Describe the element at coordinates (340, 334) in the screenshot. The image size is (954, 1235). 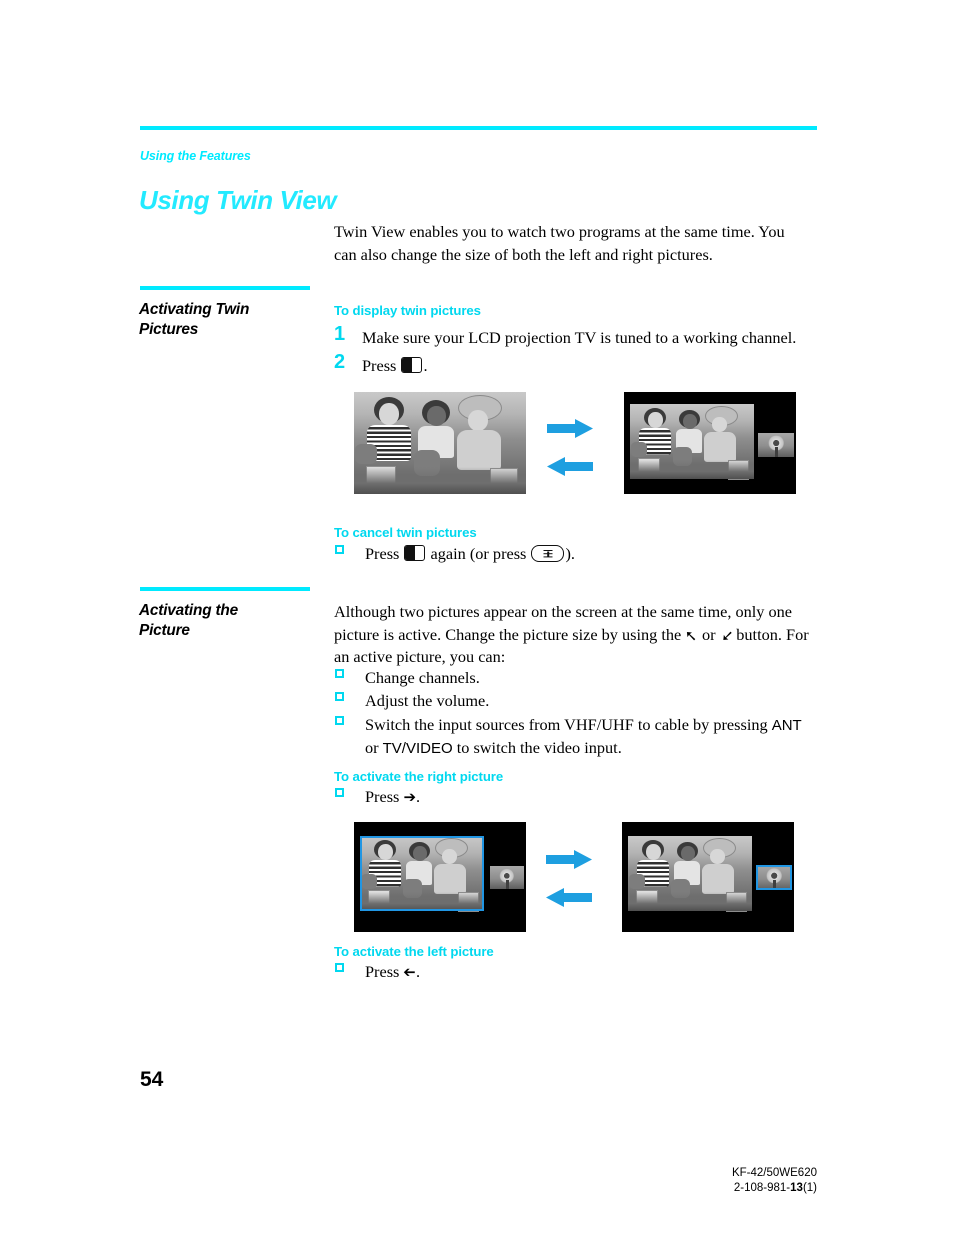
I see `step-number: 1` at that location.